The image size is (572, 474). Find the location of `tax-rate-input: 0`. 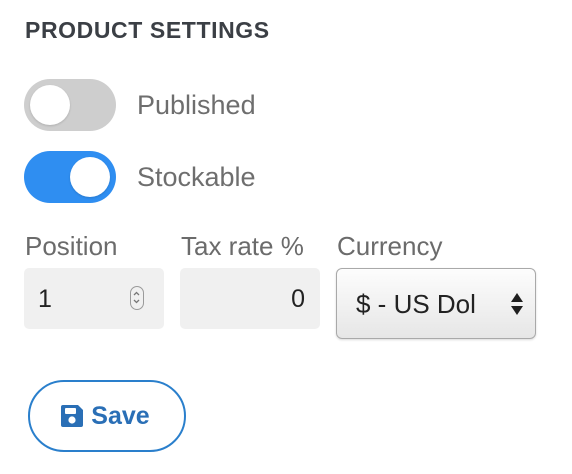

tax-rate-input: 0 is located at coordinates (250, 298).